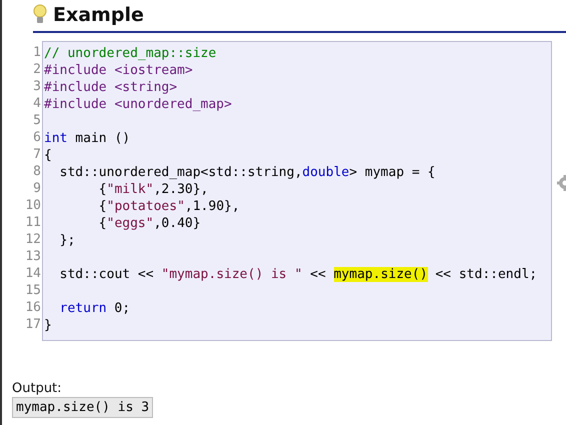 The image size is (566, 425). What do you see at coordinates (48, 155) in the screenshot?
I see `code-line: {` at bounding box center [48, 155].